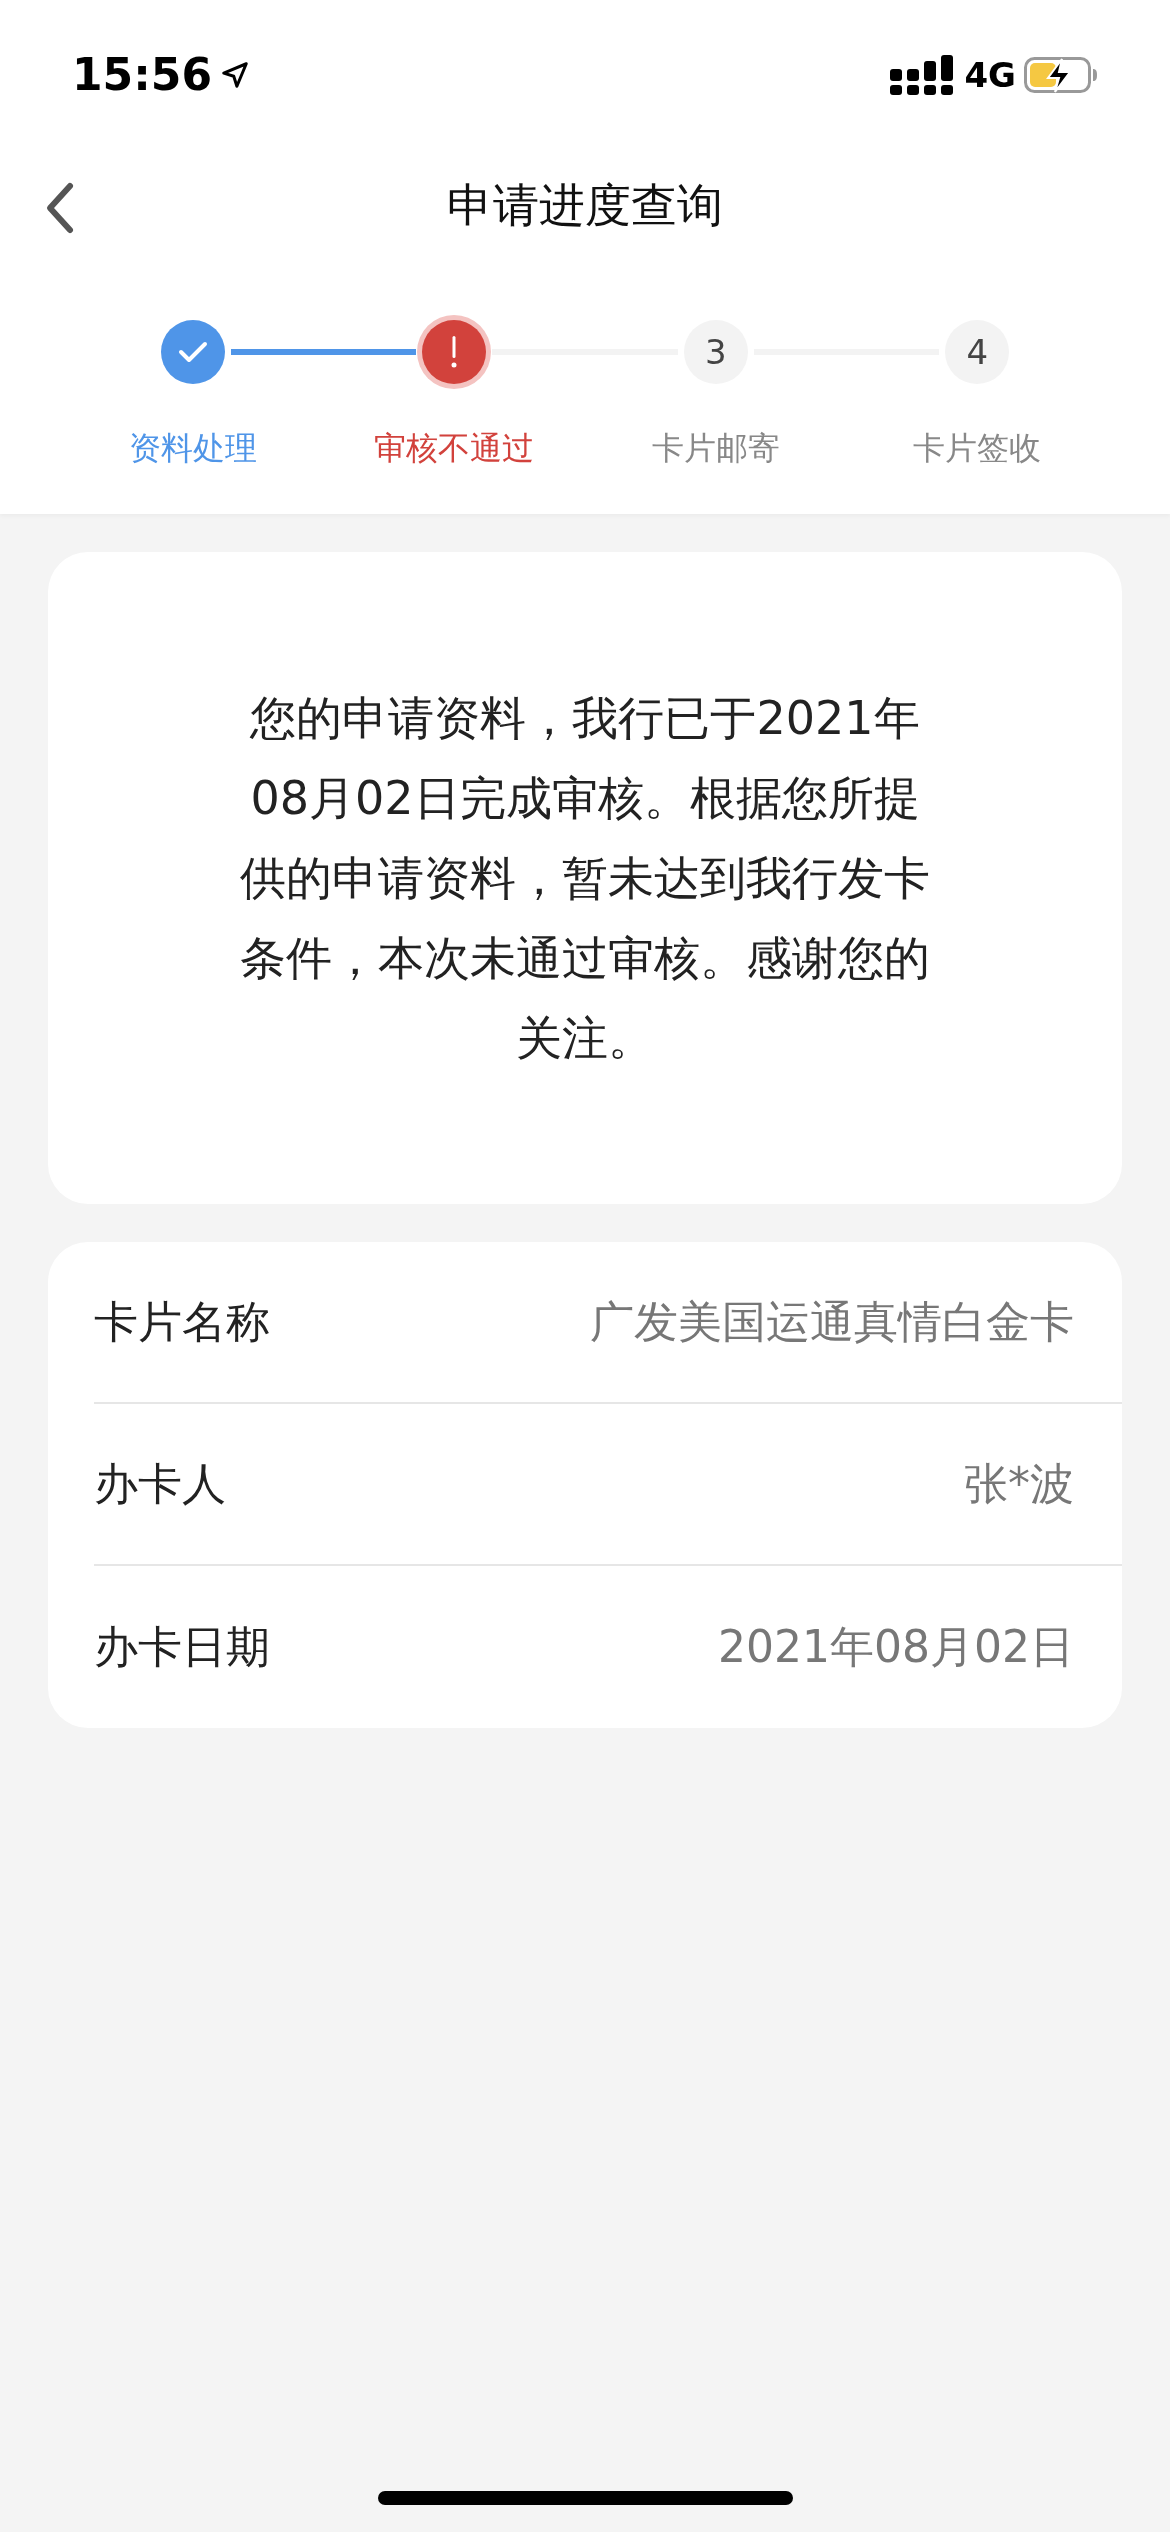 The width and height of the screenshot is (1170, 2532). Describe the element at coordinates (192, 448) in the screenshot. I see `step-label: 资料处理` at that location.